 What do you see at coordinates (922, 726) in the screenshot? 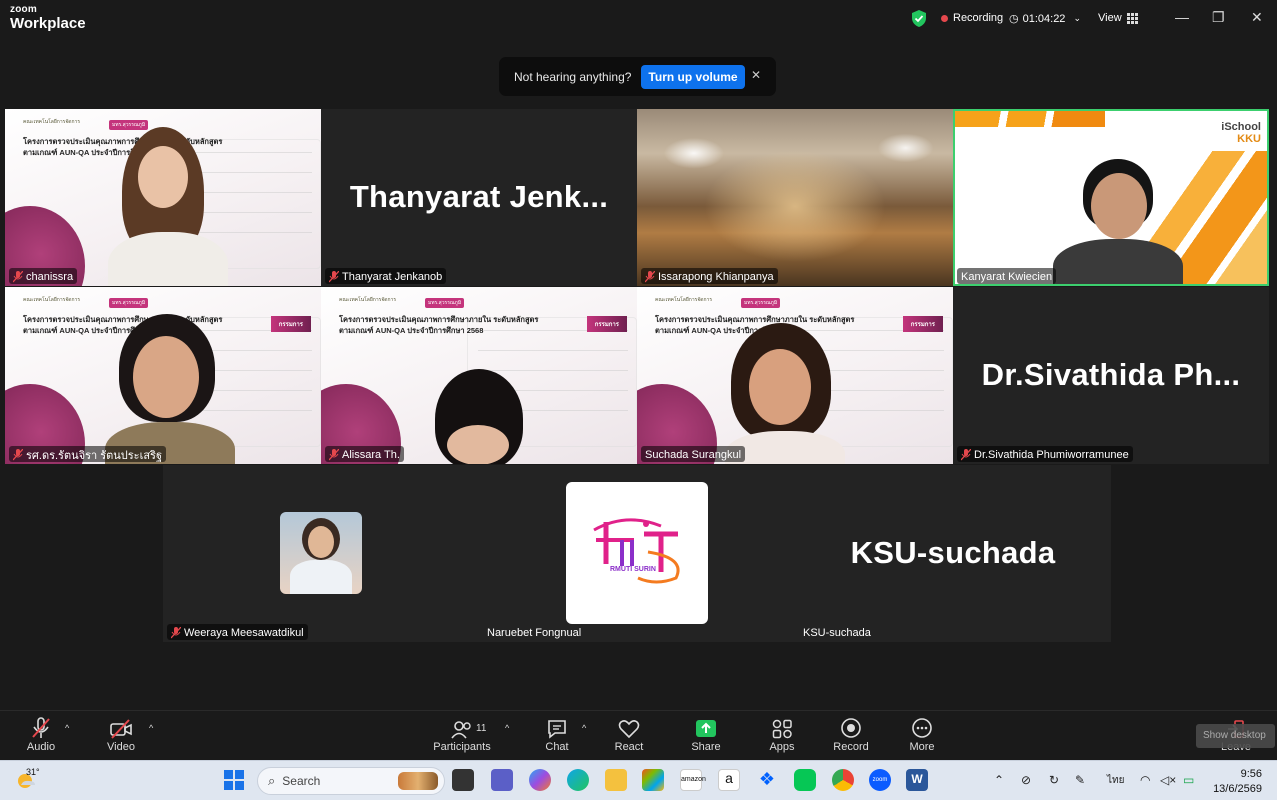
I see `more-icon` at bounding box center [922, 726].